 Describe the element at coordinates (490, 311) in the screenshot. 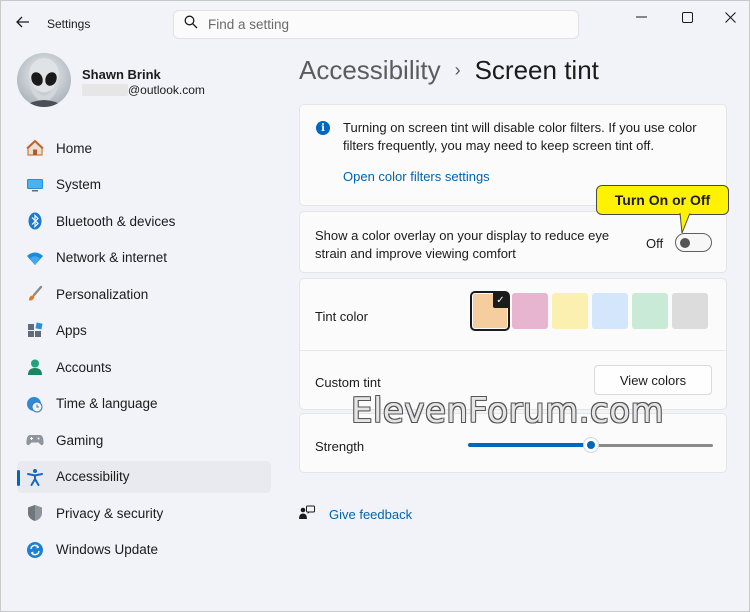

I see `tint-swatch: ✓` at that location.